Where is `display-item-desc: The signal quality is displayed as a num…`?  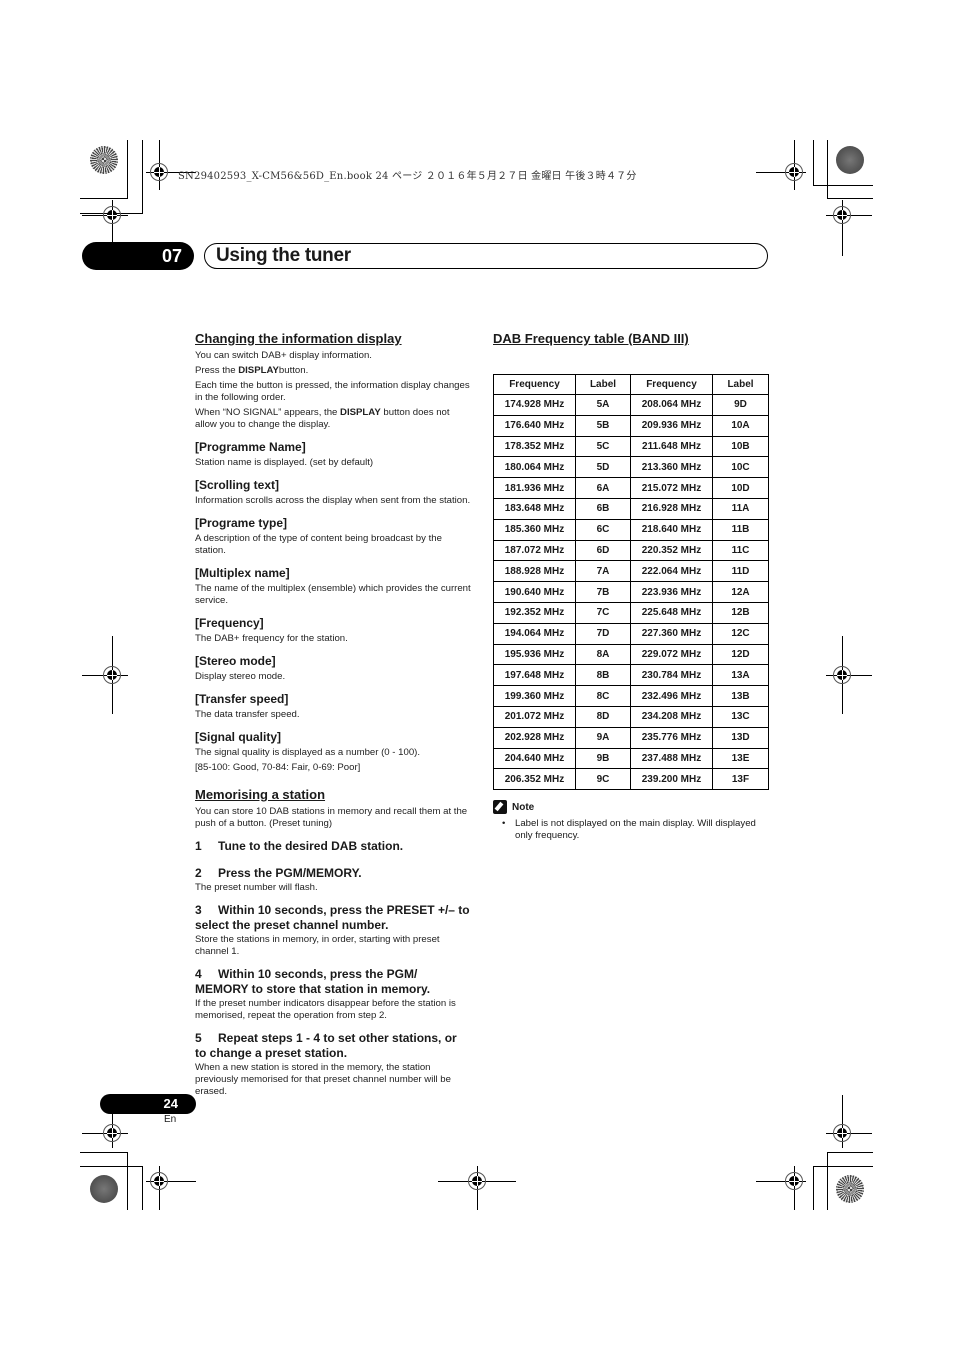 display-item-desc: The signal quality is displayed as a num… is located at coordinates (308, 752).